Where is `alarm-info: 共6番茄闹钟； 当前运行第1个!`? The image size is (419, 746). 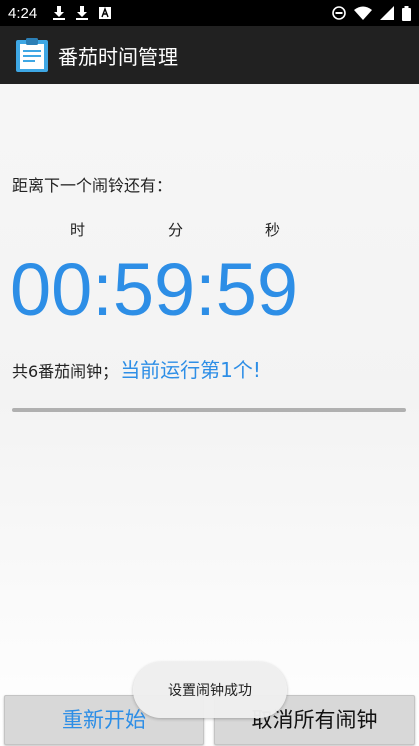
alarm-info: 共6番茄闹钟； 当前运行第1个! is located at coordinates (136, 368).